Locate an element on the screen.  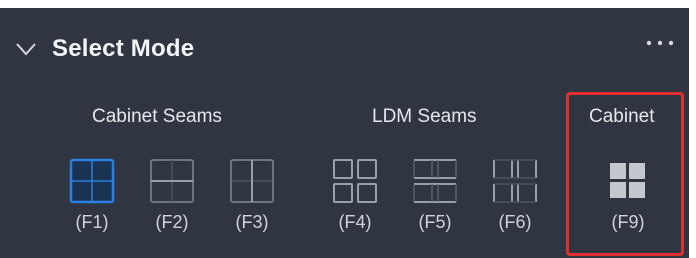
cabinet-seams-horizontal-icon is located at coordinates (172, 181).